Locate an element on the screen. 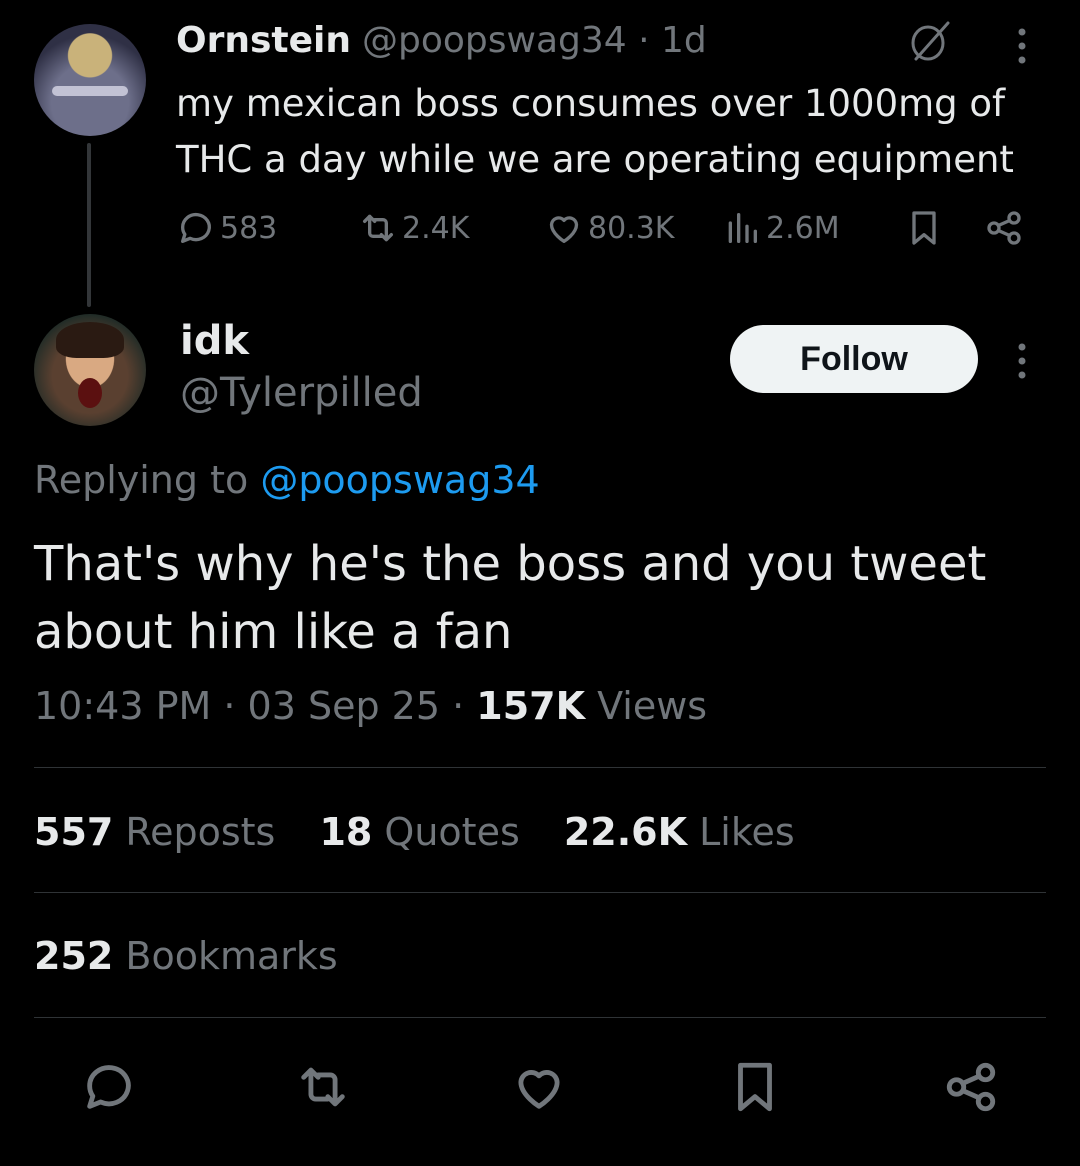 This screenshot has width=1080, height=1166. reply-author-name: idk is located at coordinates (214, 341).